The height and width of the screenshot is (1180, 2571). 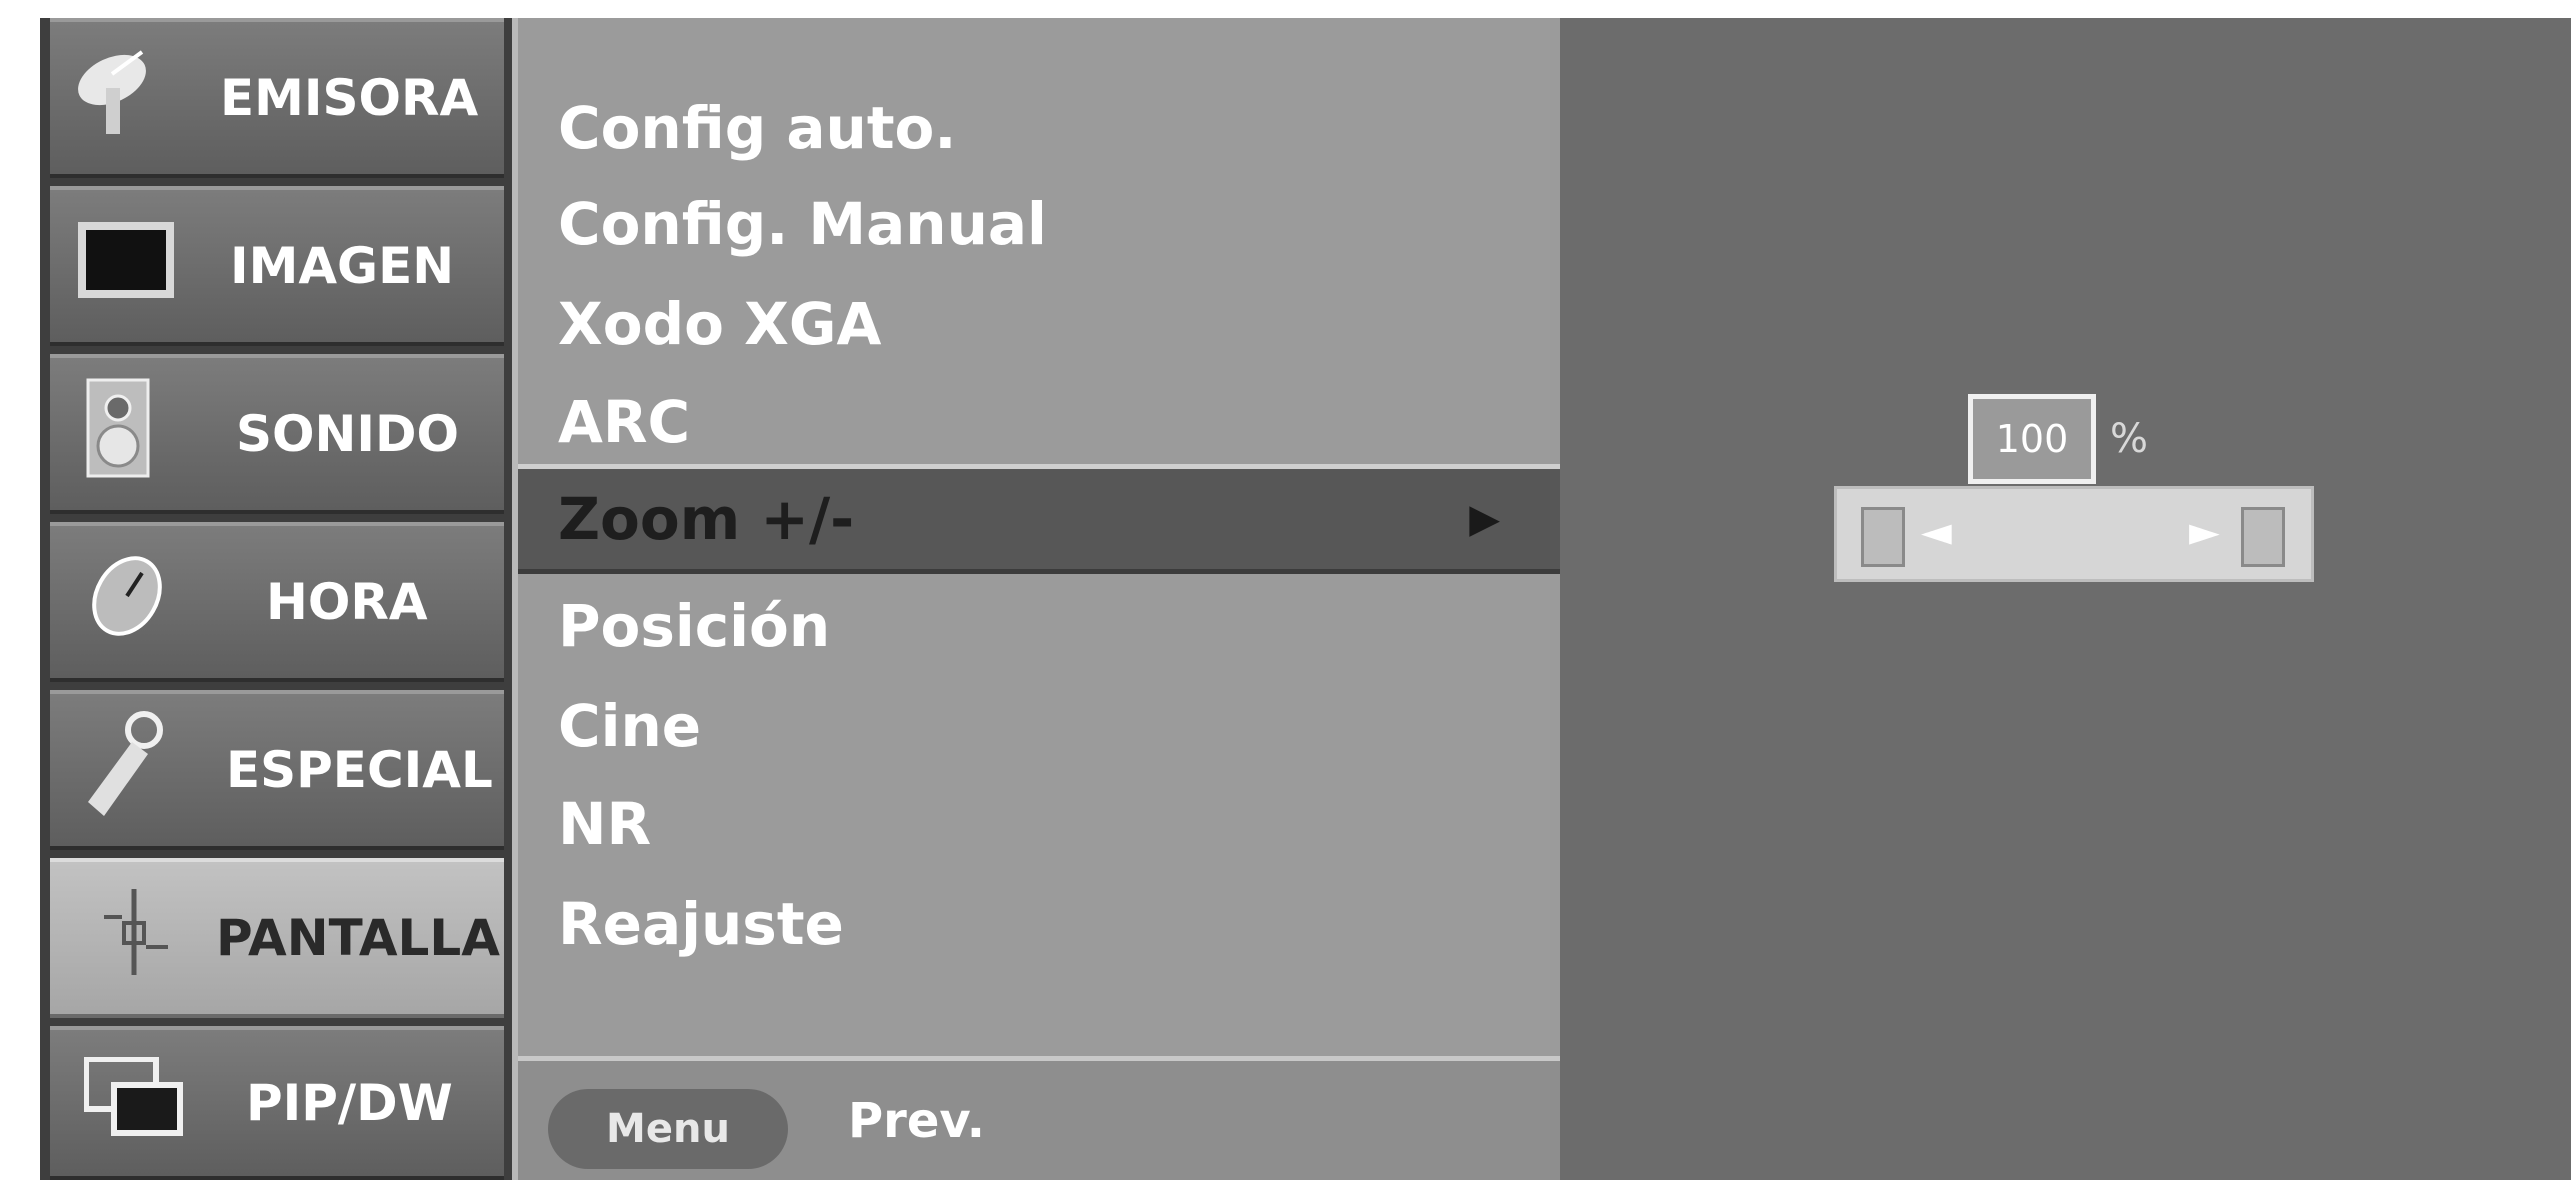 What do you see at coordinates (1039, 824) in the screenshot?
I see `menu-item-nr: NR` at bounding box center [1039, 824].